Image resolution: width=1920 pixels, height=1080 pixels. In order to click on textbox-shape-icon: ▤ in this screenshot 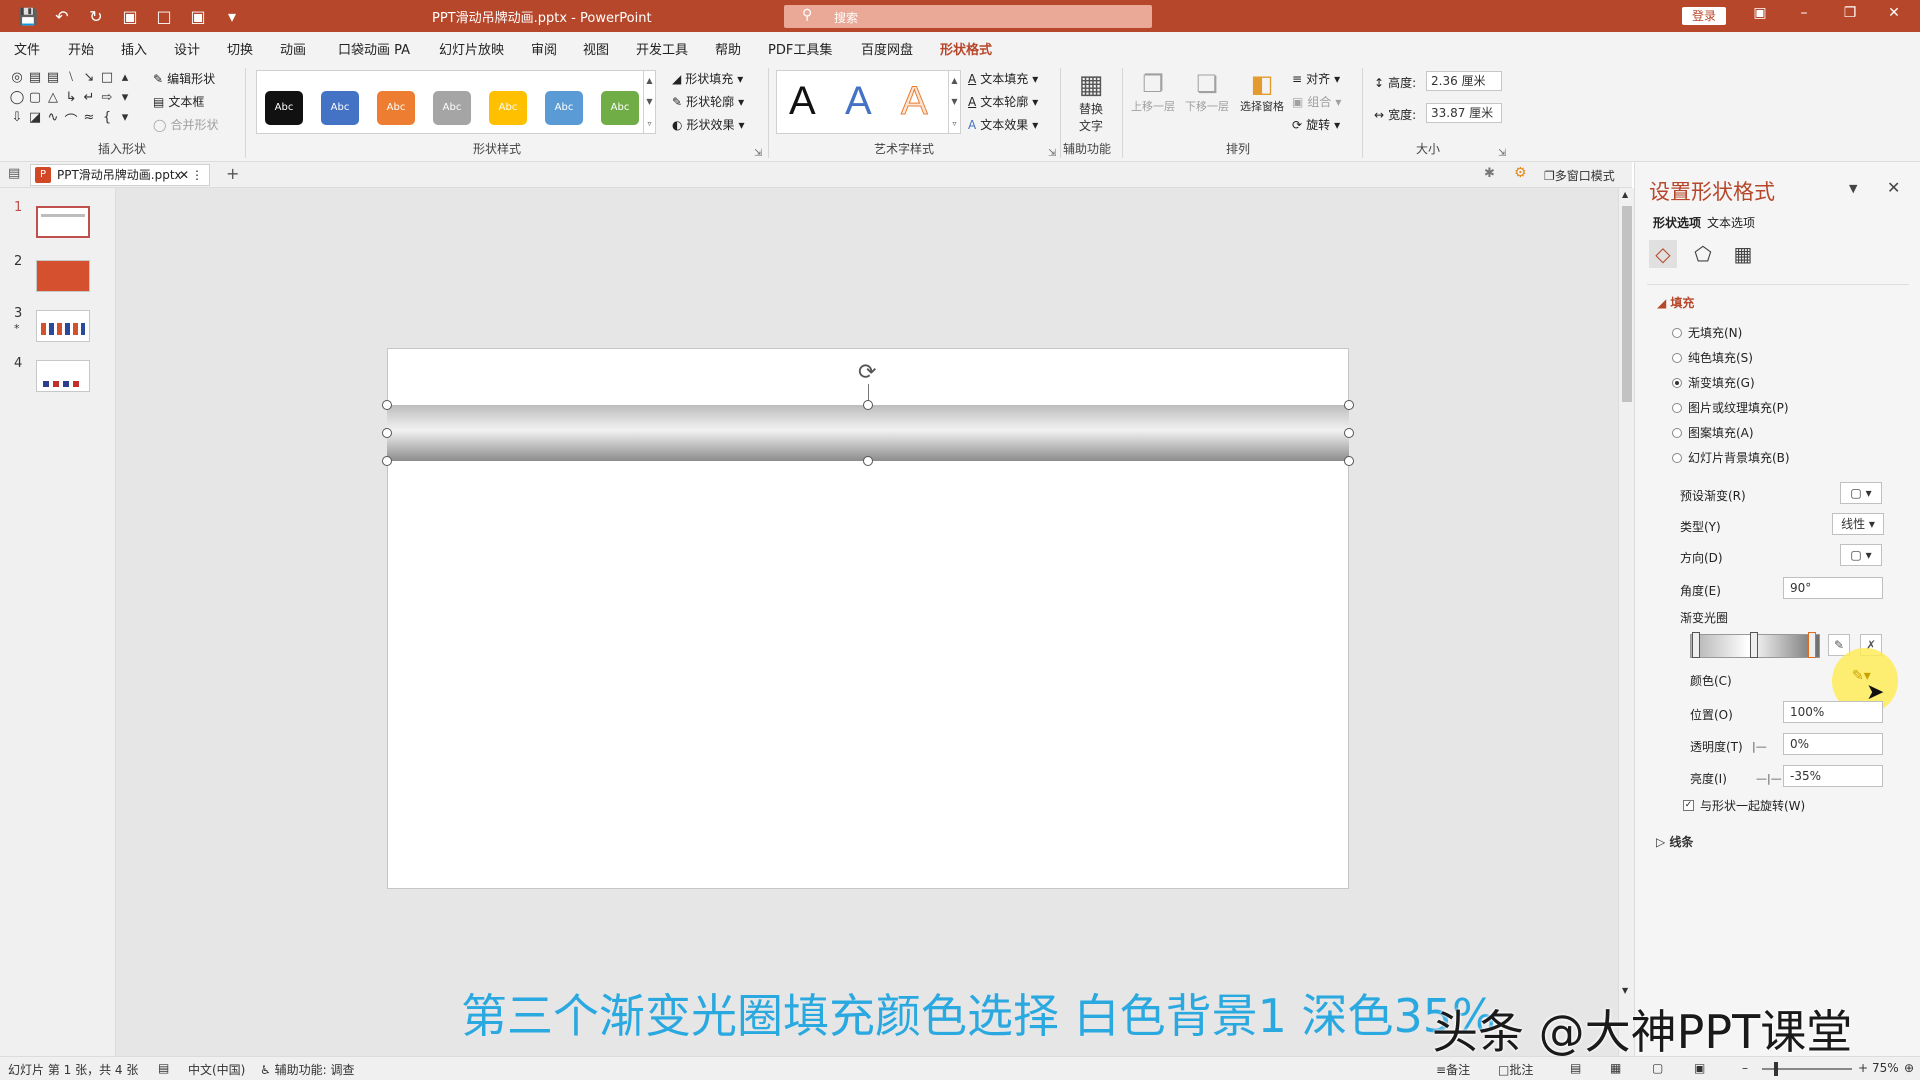, I will do `click(35, 80)`.